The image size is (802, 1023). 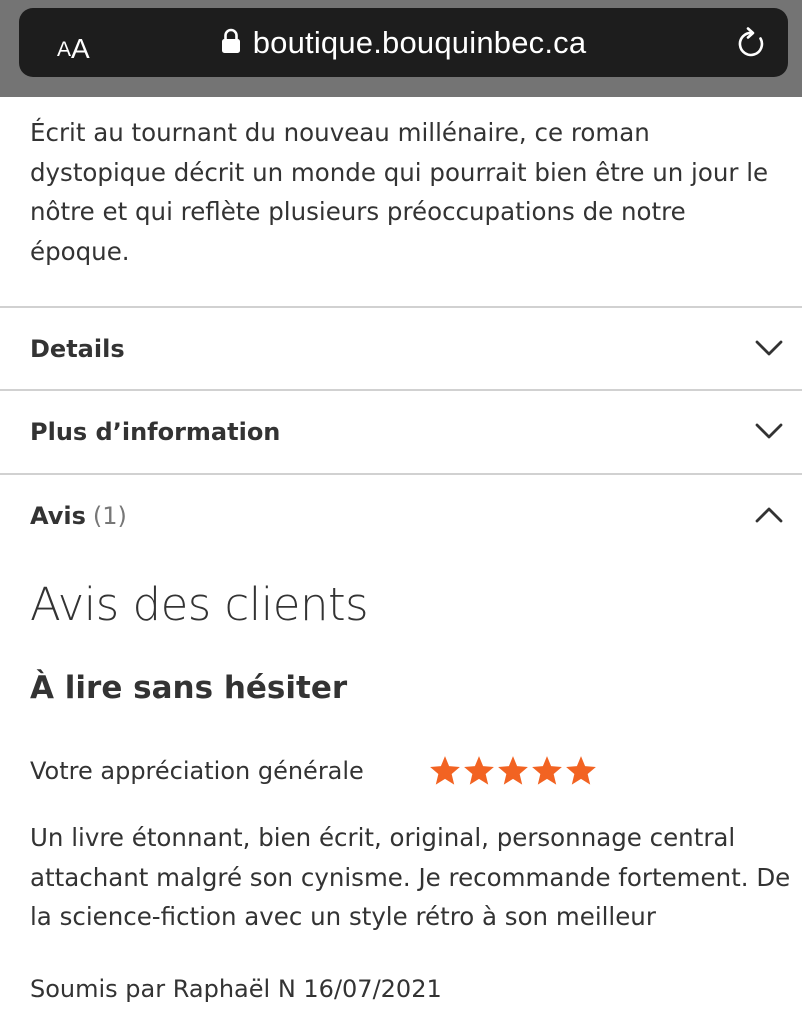 I want to click on details-section-toggle: Details, so click(x=401, y=349).